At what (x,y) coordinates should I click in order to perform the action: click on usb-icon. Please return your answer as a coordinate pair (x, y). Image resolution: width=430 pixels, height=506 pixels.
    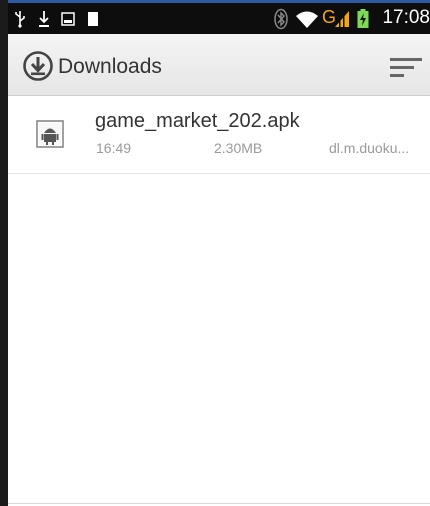
    Looking at the image, I should click on (20, 19).